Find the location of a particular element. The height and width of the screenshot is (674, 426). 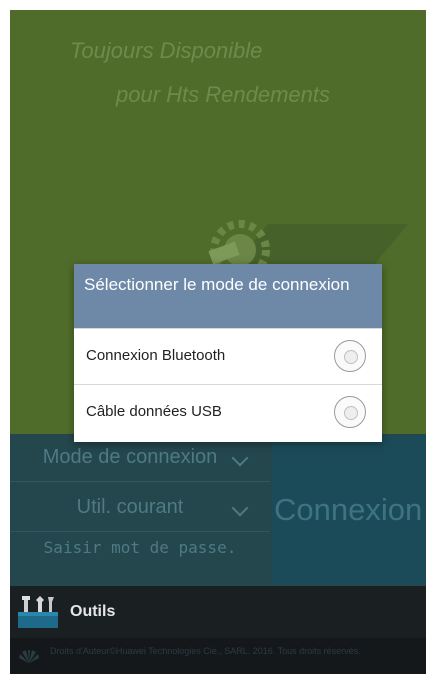

password-field: Saisir mot de passe. is located at coordinates (140, 559).